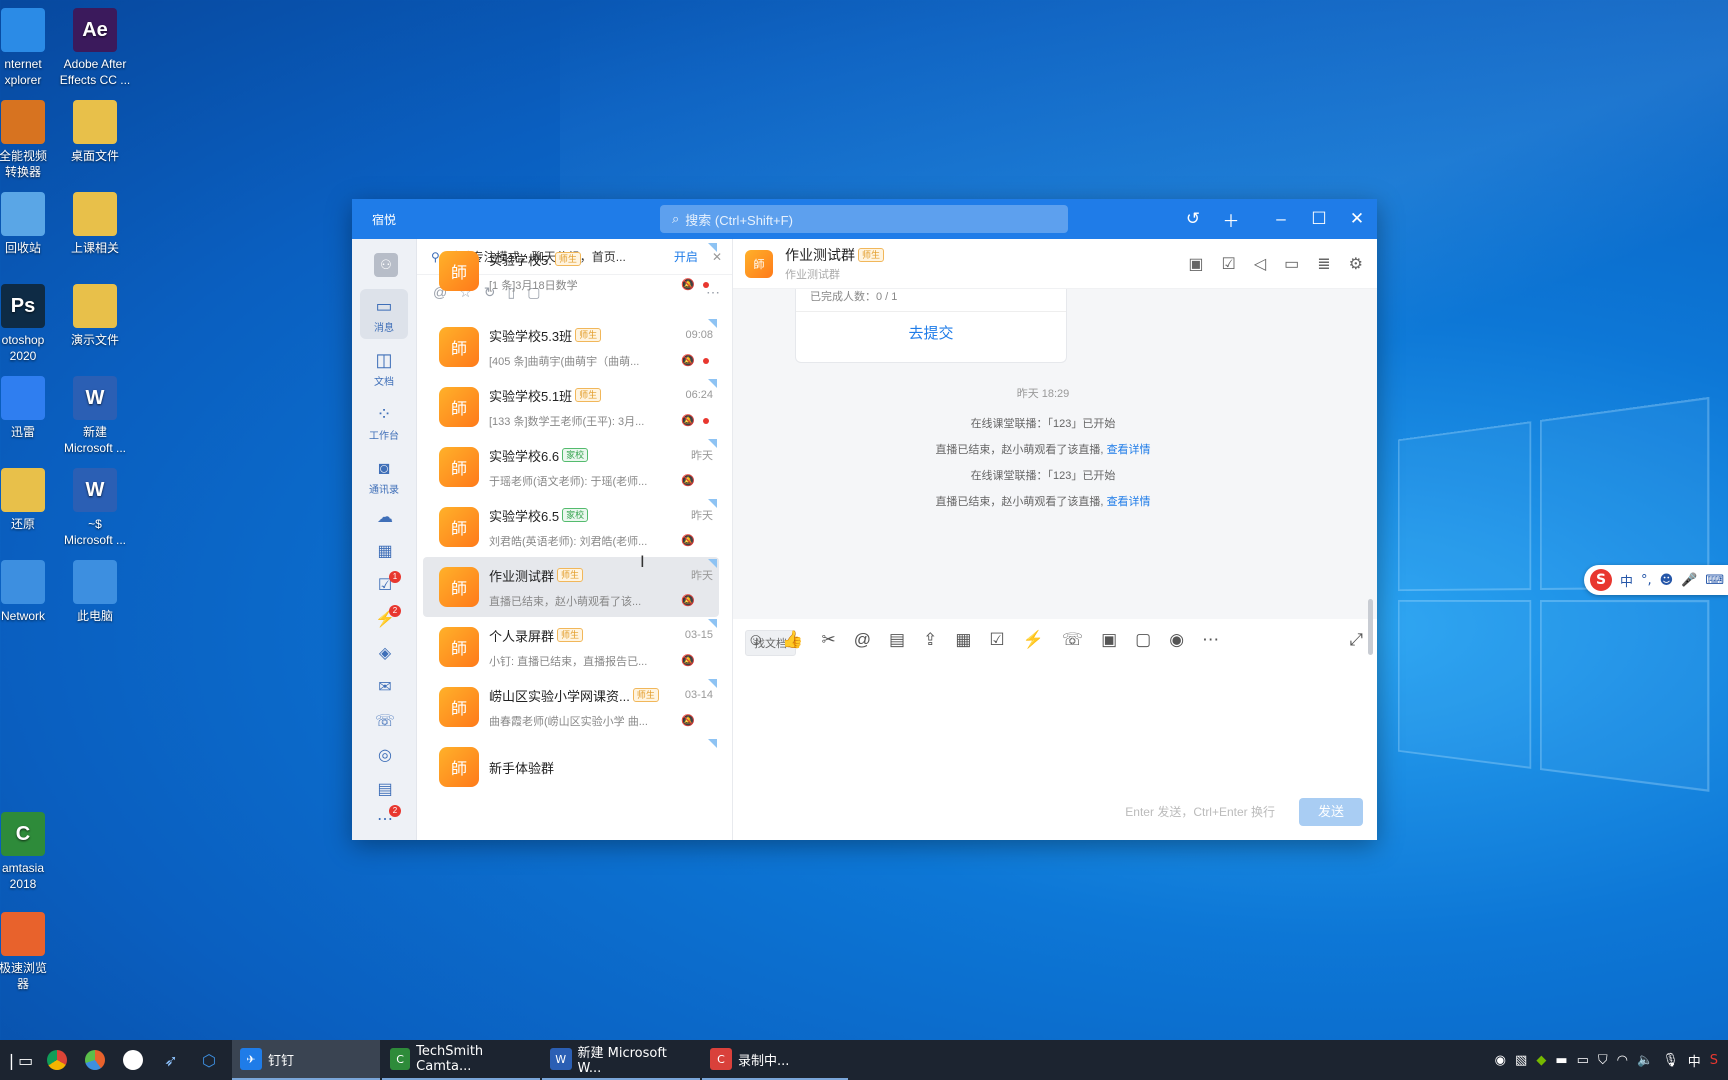 The image size is (1728, 1080). What do you see at coordinates (385, 722) in the screenshot?
I see `phone-icon: ☏` at bounding box center [385, 722].